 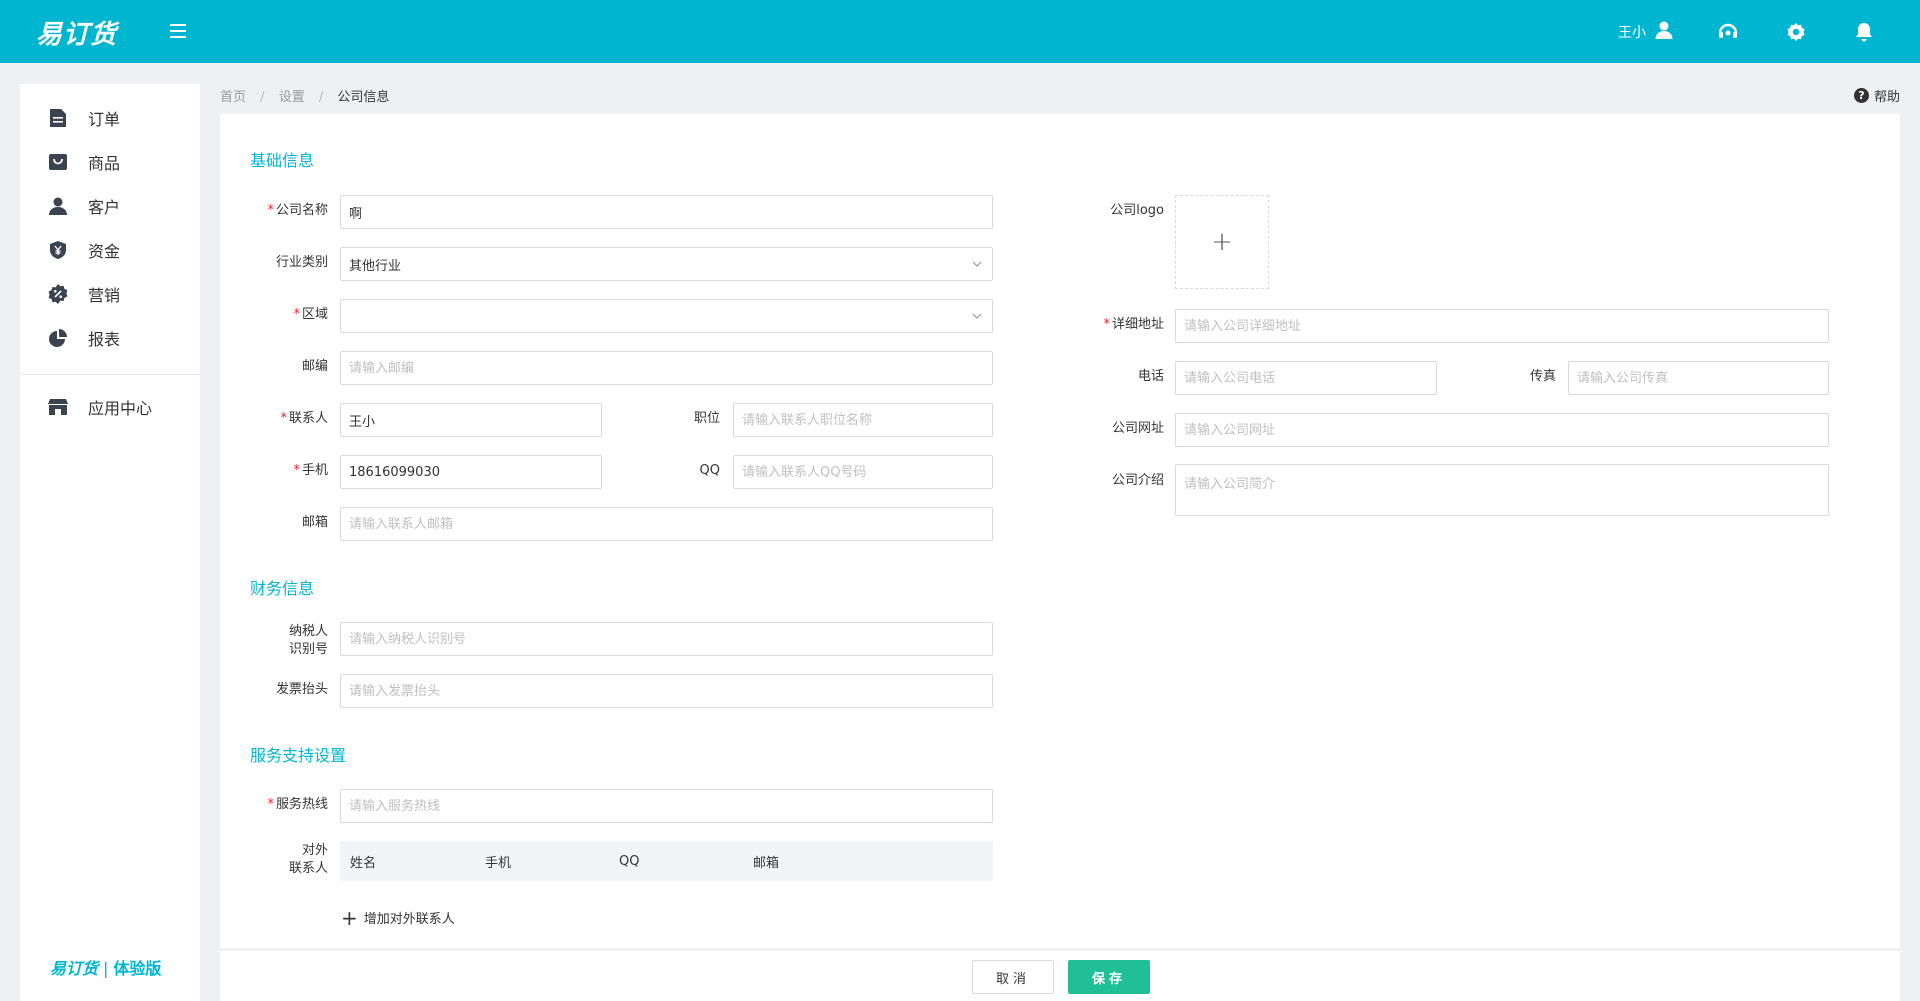 I want to click on sidebar-item-label: 资金, so click(x=104, y=251).